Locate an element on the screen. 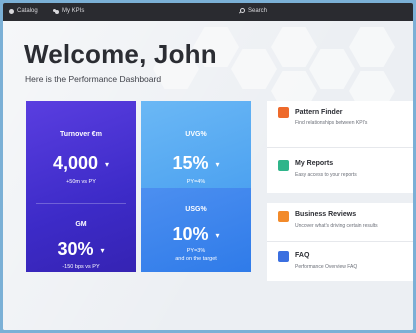  page-title: Welcome, John is located at coordinates (120, 54).